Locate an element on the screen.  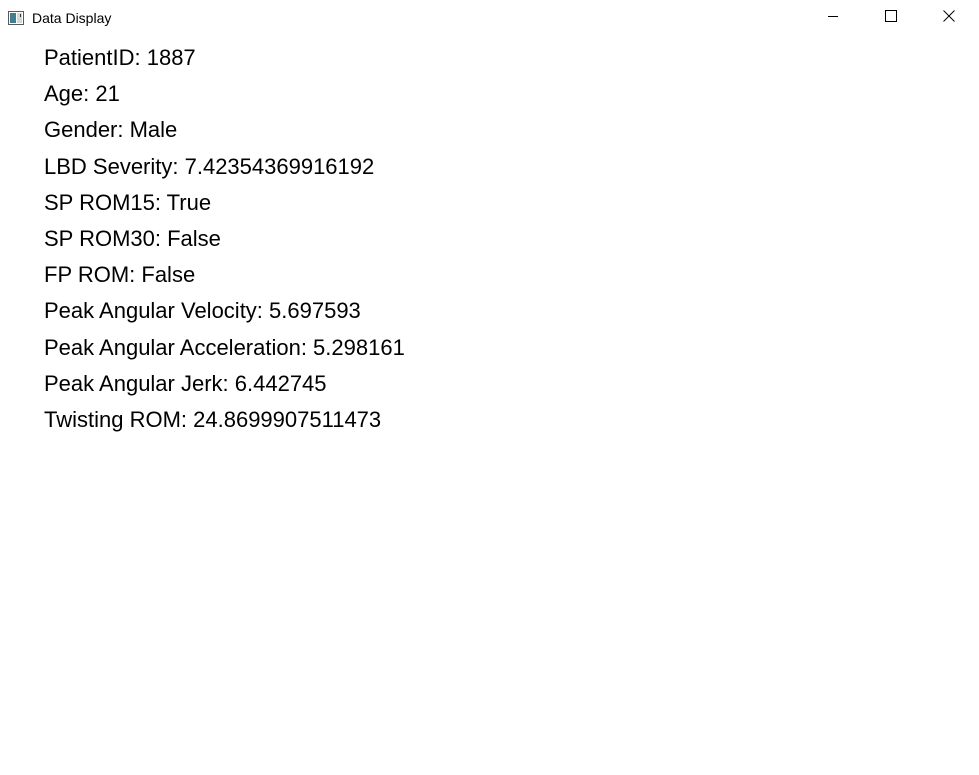
minimize-icon is located at coordinates (833, 18).